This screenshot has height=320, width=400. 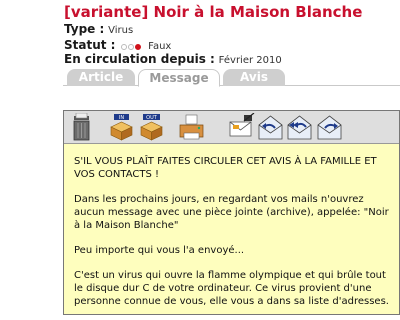 I want to click on mail-toolbar: IN OUT, so click(x=231, y=127).